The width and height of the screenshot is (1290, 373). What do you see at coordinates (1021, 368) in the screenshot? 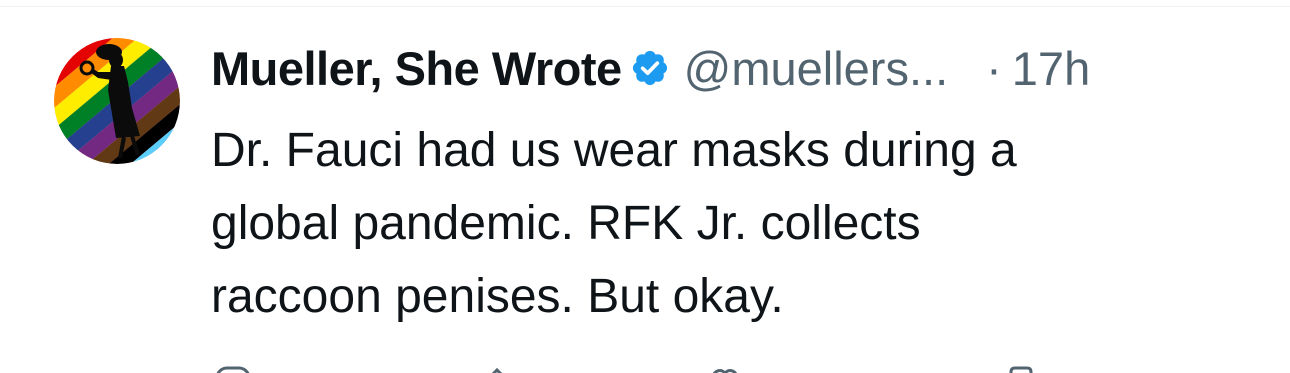
I see `views-icon` at bounding box center [1021, 368].